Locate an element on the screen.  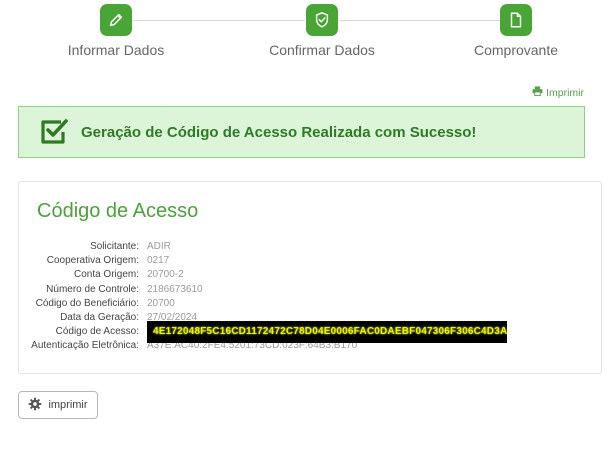
step-label: Comprovante is located at coordinates (516, 50).